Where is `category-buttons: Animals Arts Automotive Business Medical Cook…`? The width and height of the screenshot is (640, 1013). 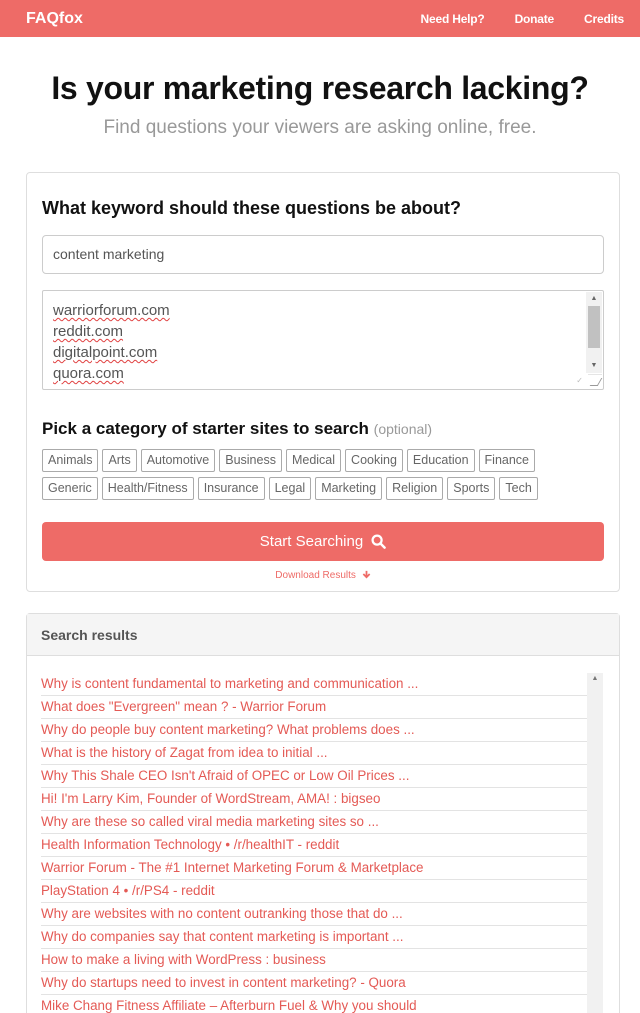 category-buttons: Animals Arts Automotive Business Medical Cook… is located at coordinates (312, 477).